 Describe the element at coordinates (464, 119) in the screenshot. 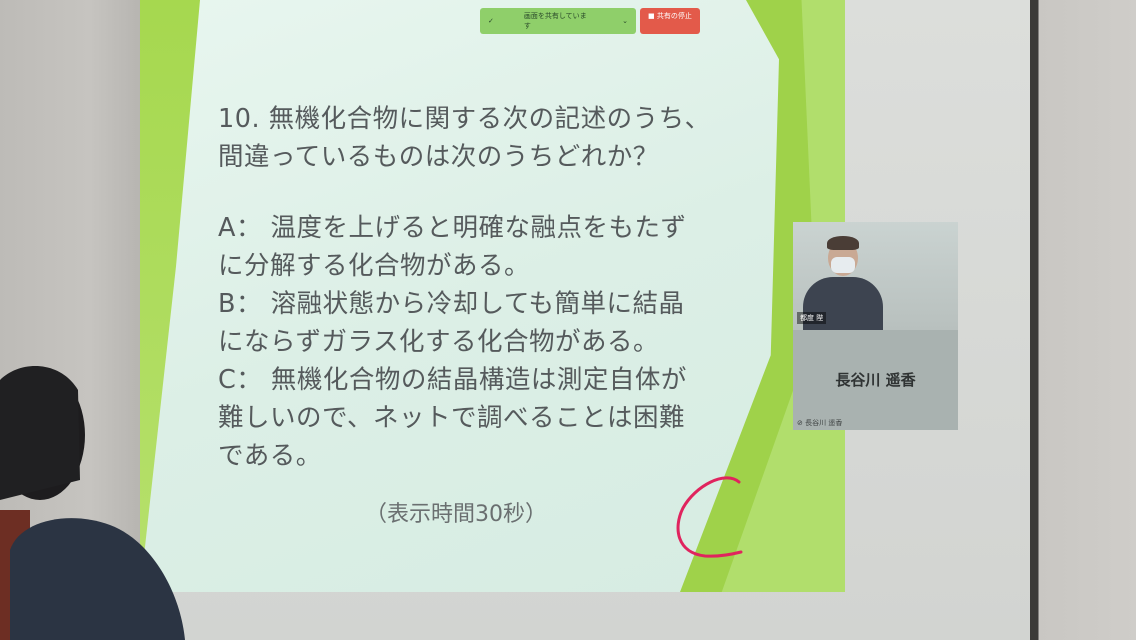

I see `question-line: 10. 無機化合物に関する次の記述のうち、` at that location.